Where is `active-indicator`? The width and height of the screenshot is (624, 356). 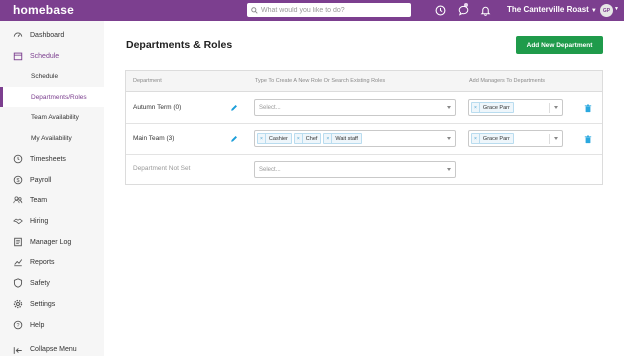 active-indicator is located at coordinates (1, 97).